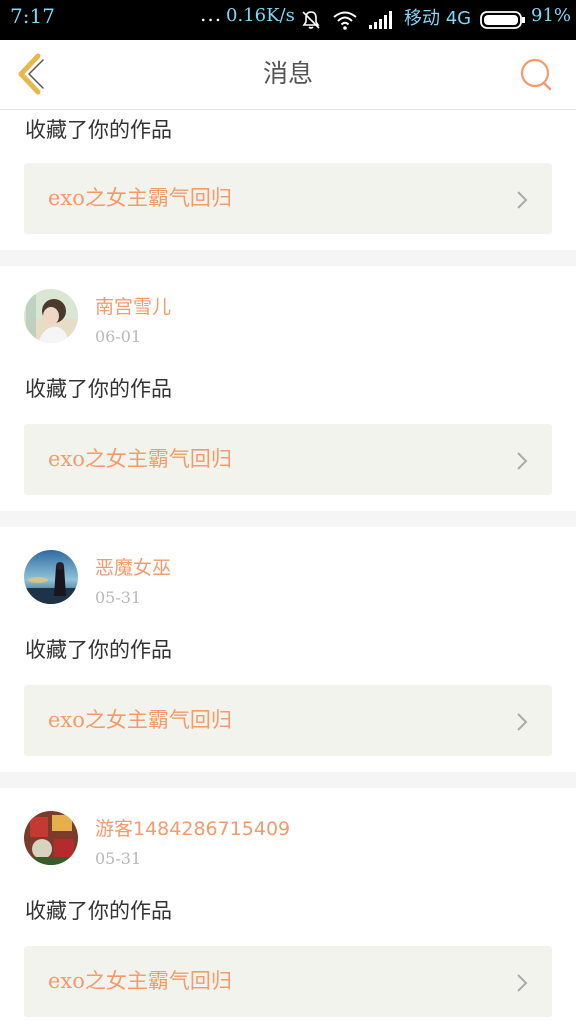  What do you see at coordinates (381, 22) in the screenshot?
I see `signal-icon` at bounding box center [381, 22].